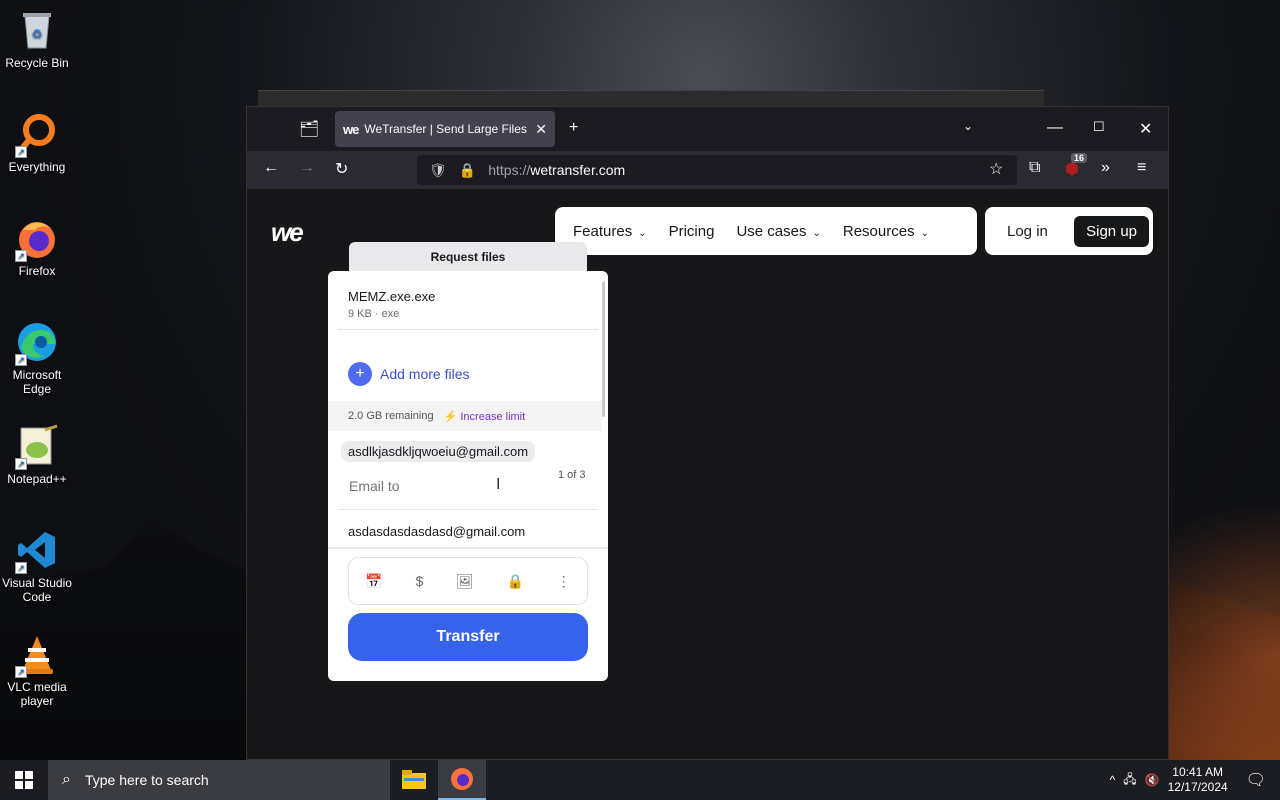  I want to click on wetransfer-favicon: we, so click(351, 129).